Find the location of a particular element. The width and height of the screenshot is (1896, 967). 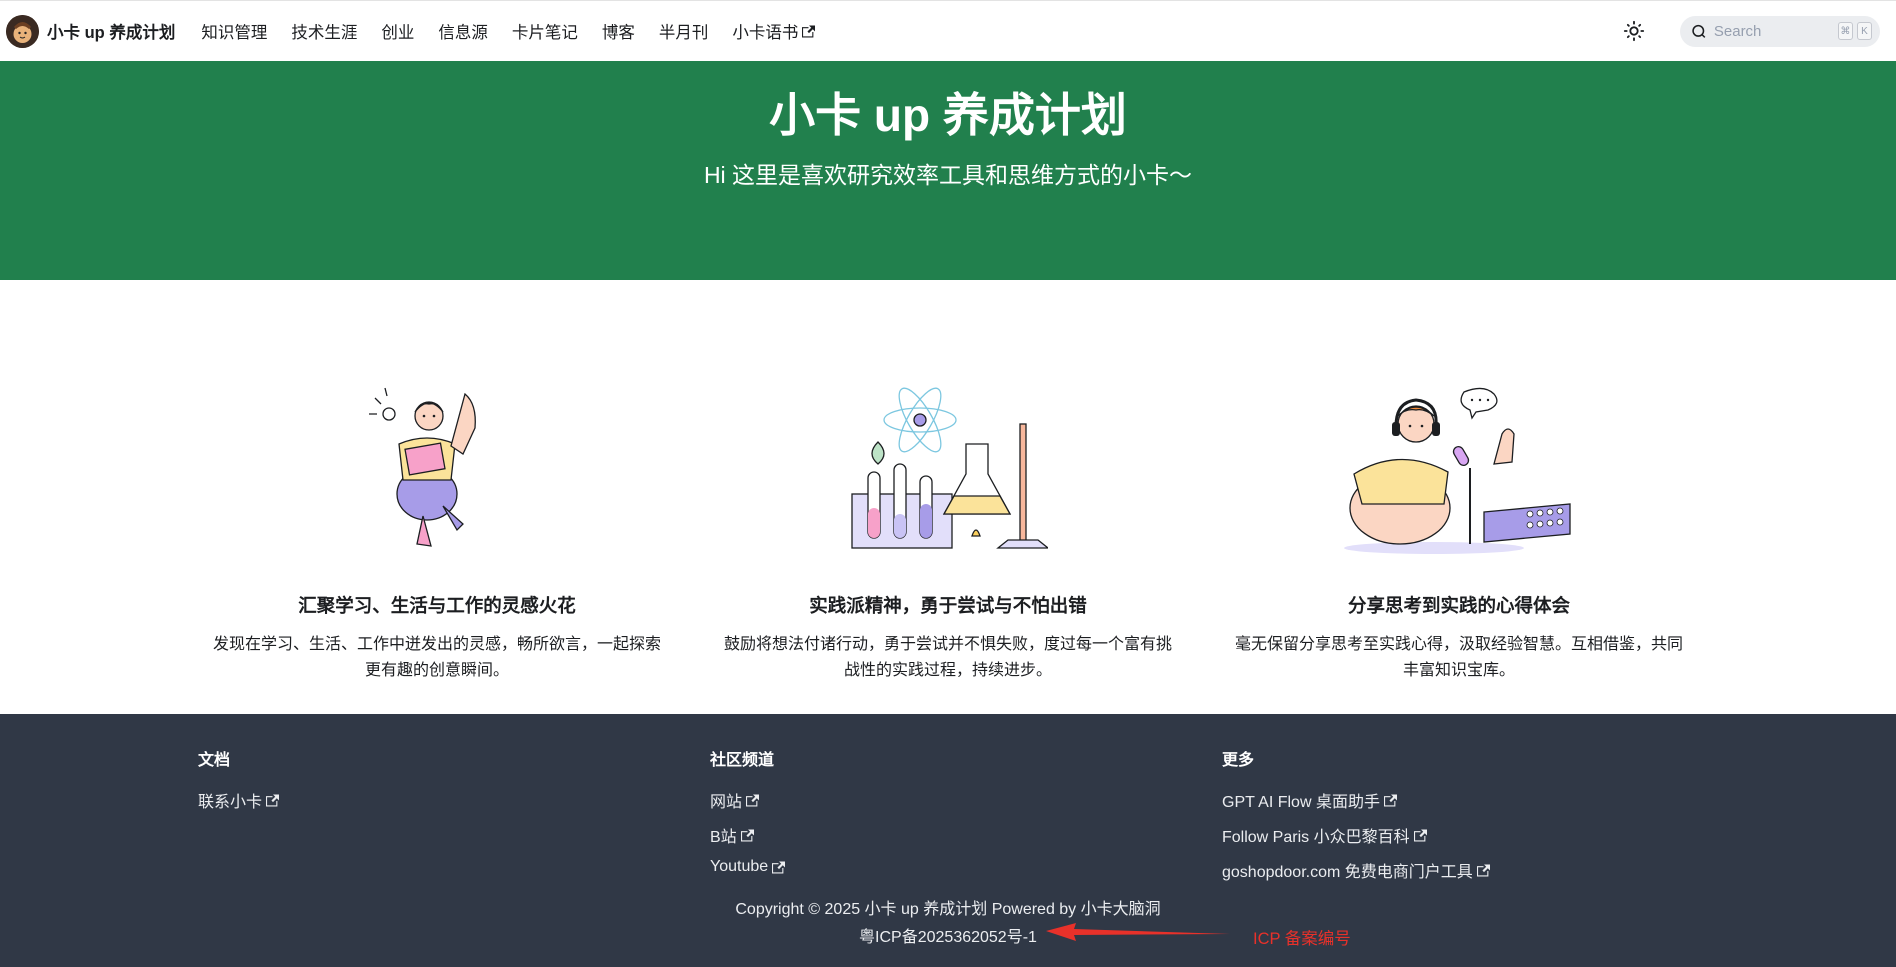

search-icon is located at coordinates (1699, 31).